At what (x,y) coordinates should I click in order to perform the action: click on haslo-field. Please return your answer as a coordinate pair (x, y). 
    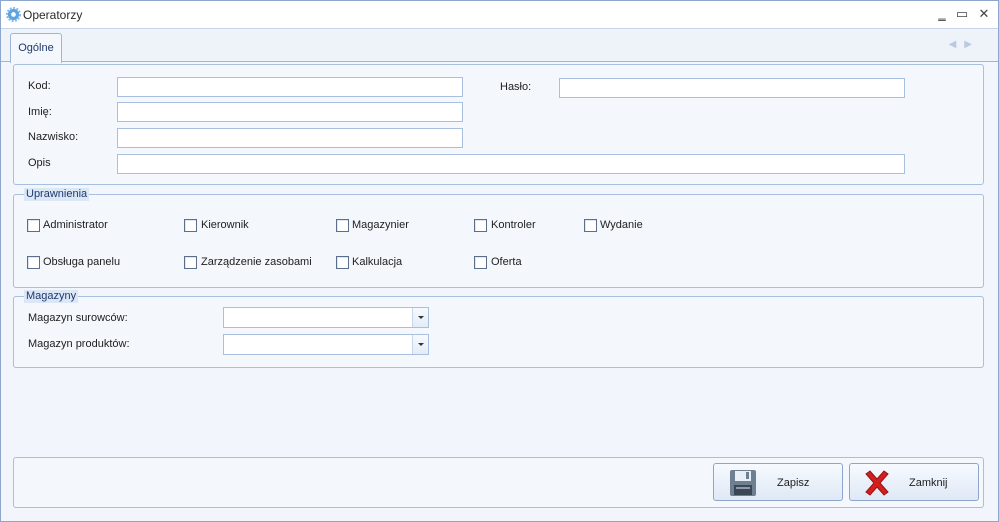
    Looking at the image, I should click on (732, 88).